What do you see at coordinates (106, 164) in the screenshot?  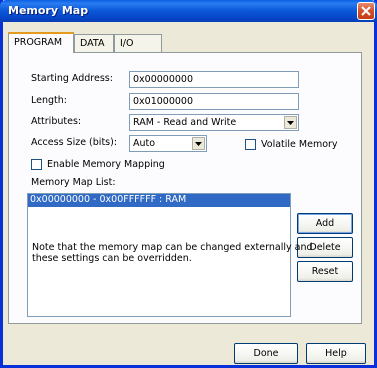 I see `enable-memory-mapping-label: Enable Memory Mapping` at bounding box center [106, 164].